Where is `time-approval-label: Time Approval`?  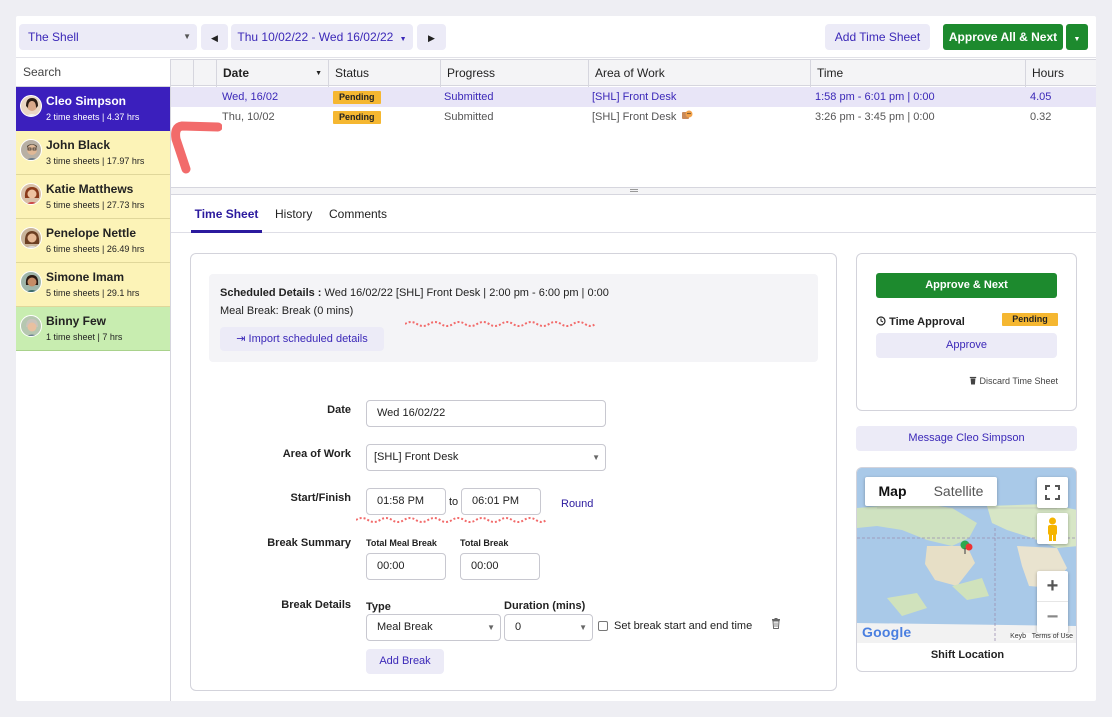 time-approval-label: Time Approval is located at coordinates (920, 322).